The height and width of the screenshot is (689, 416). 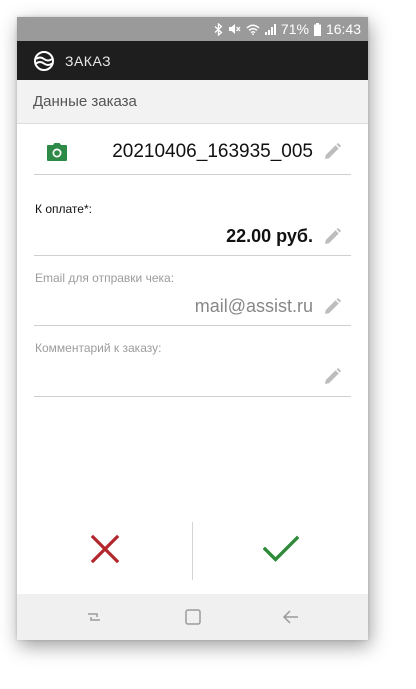 I want to click on home-icon, so click(x=193, y=617).